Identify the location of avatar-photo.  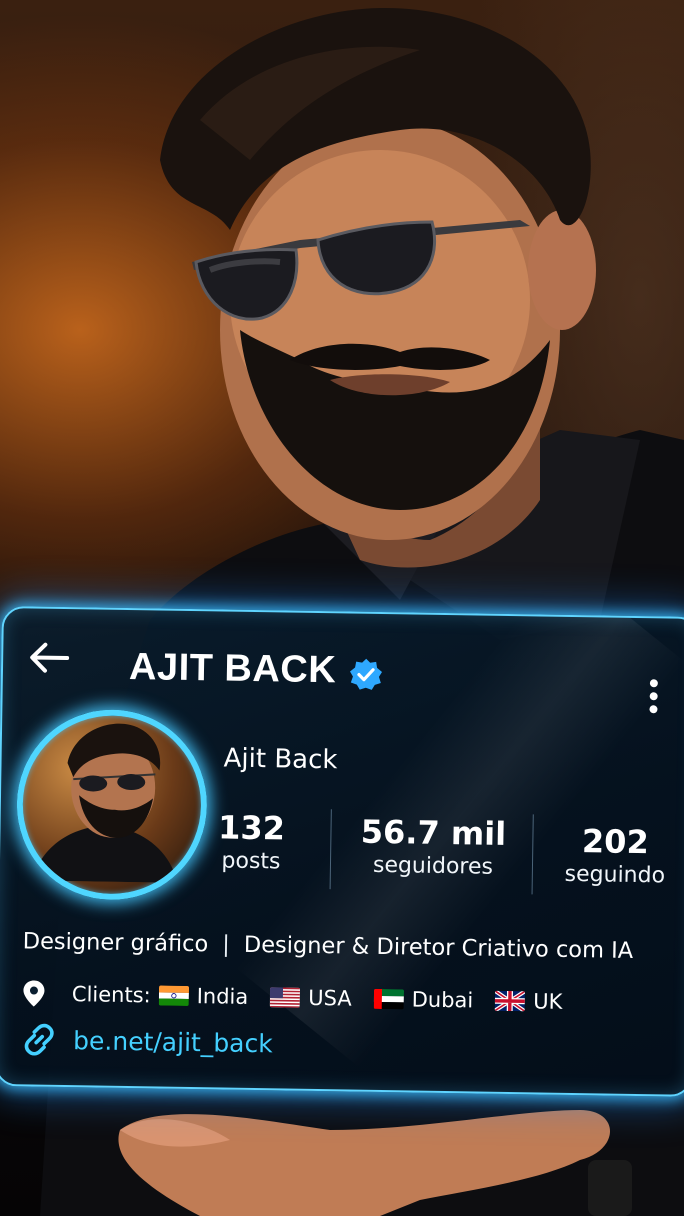
(104, 803).